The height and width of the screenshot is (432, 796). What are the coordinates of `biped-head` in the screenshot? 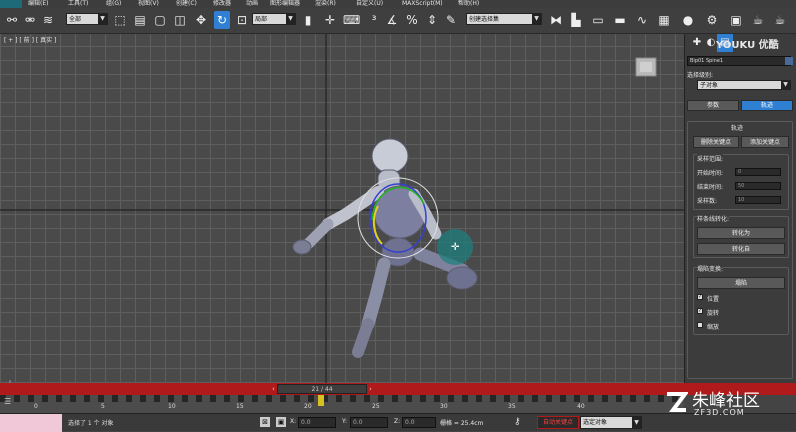 It's located at (390, 156).